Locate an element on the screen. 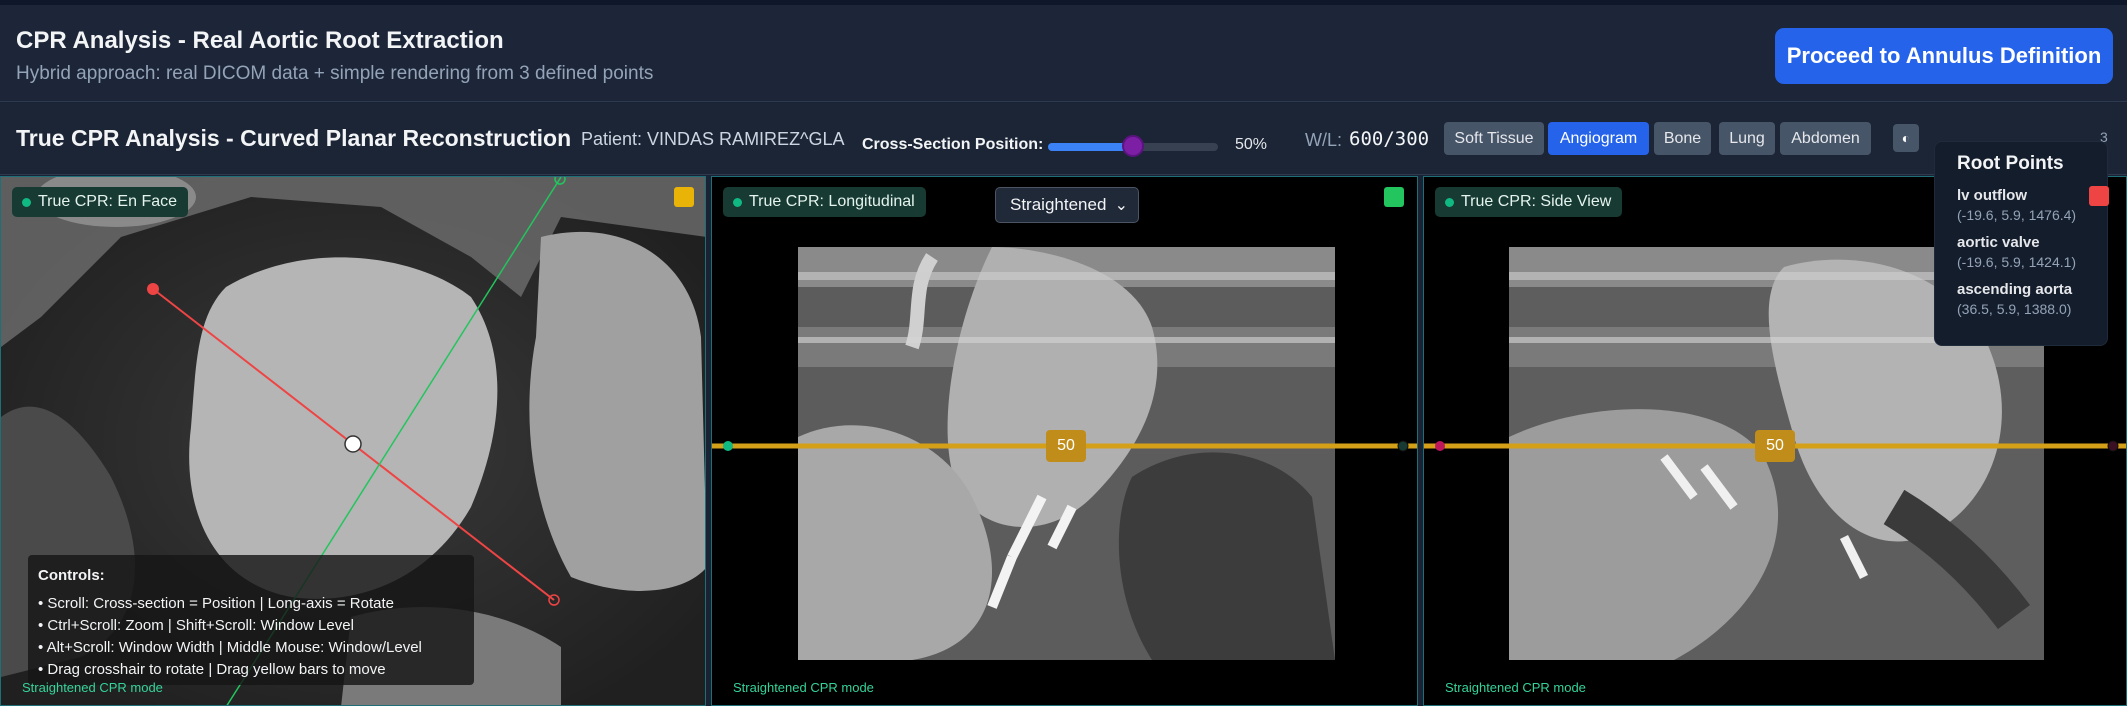  contrast-icon: ◐ is located at coordinates (1906, 138).